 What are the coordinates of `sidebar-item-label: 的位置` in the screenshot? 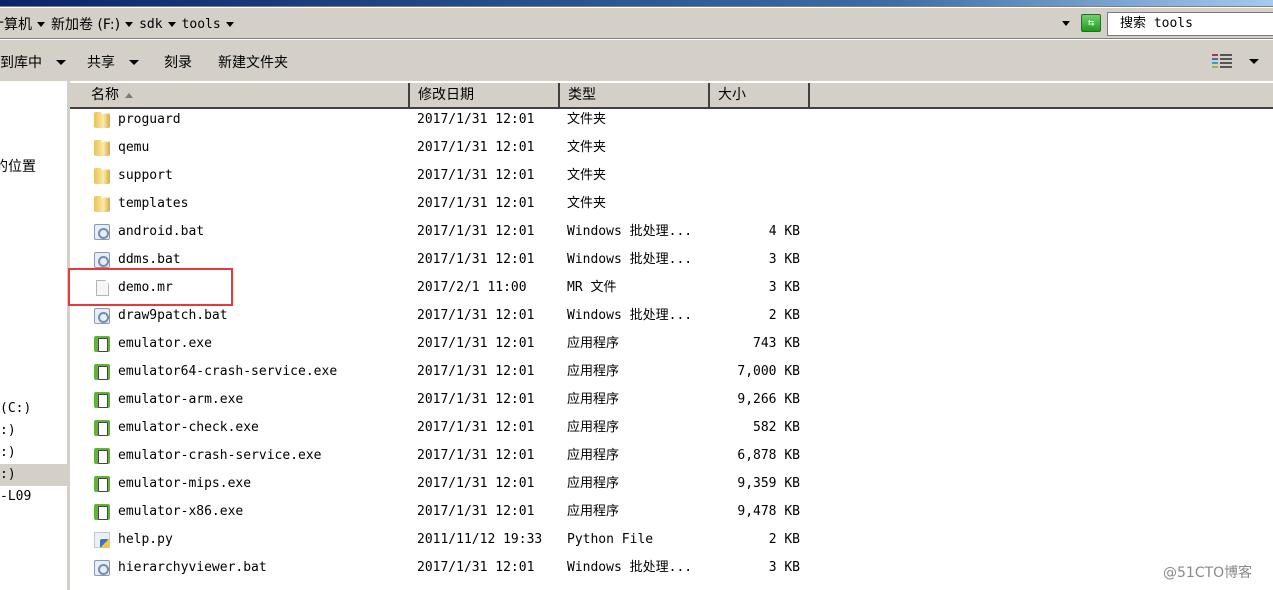 It's located at (18, 167).